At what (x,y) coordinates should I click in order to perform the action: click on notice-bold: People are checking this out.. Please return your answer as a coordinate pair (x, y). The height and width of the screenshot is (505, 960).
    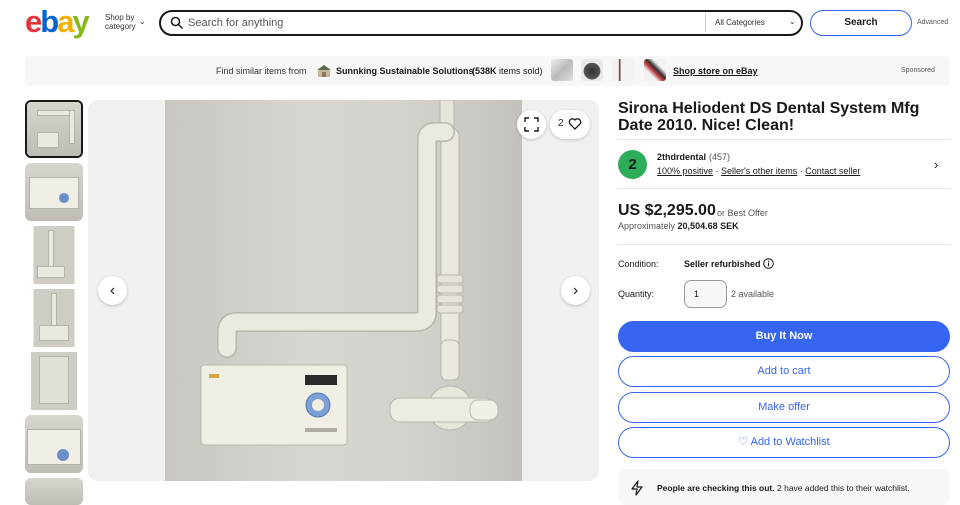
    Looking at the image, I should click on (716, 488).